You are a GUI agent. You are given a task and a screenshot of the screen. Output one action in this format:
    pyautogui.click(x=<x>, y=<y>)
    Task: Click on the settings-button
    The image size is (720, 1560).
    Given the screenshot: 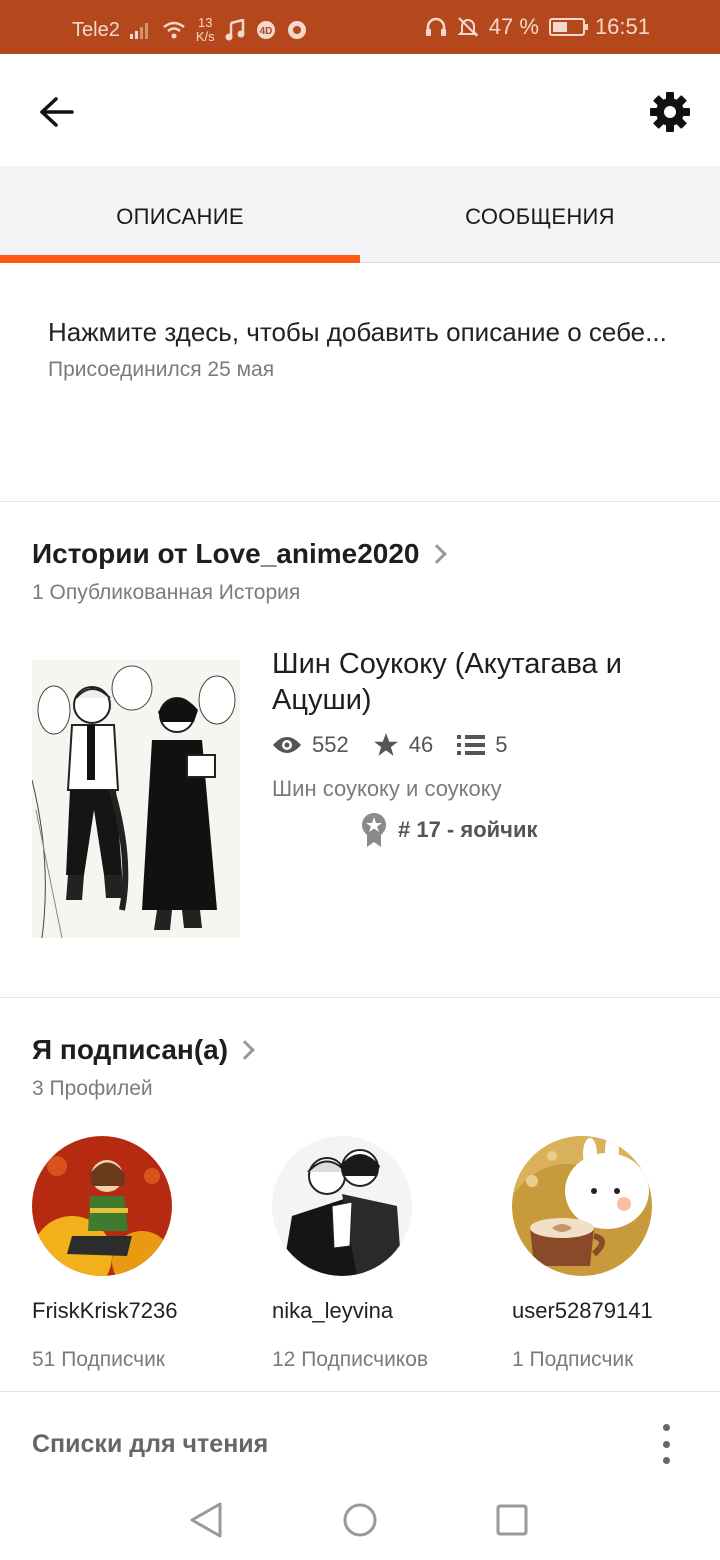 What is the action you would take?
    pyautogui.click(x=670, y=112)
    